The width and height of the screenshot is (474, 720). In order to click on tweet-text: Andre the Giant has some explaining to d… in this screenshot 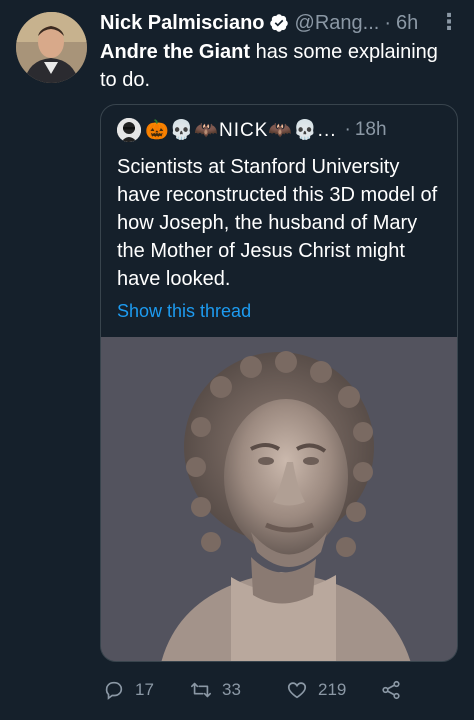, I will do `click(278, 66)`.